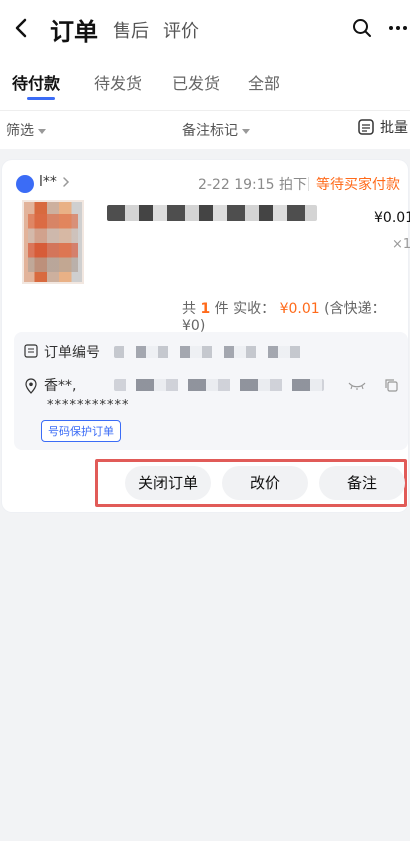  I want to click on page-title: 订单, so click(74, 32).